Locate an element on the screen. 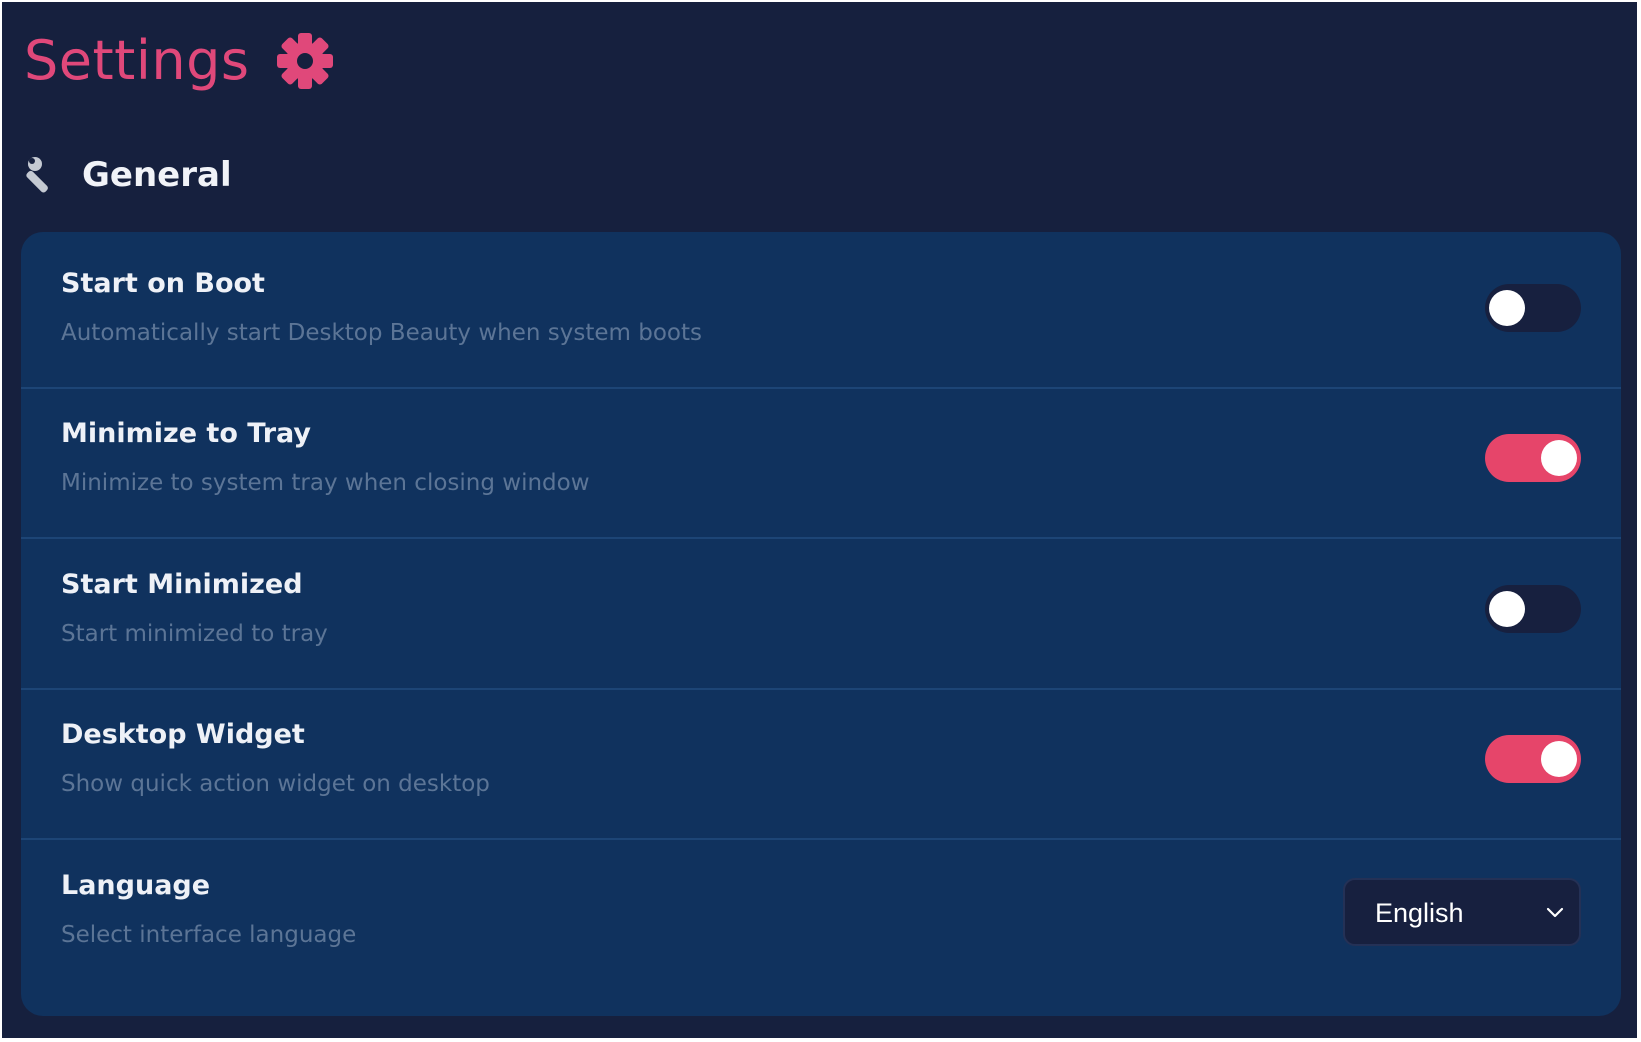 This screenshot has height=1042, width=1641. setting-row-start-minimized: Start Minimized Start minimized to tray is located at coordinates (821, 611).